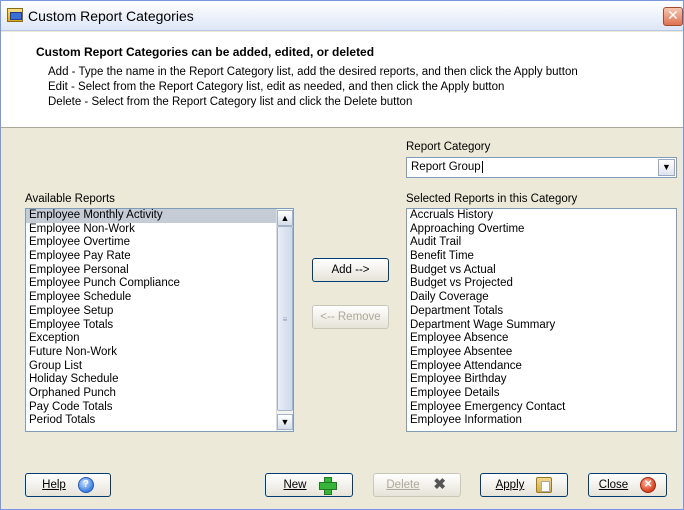 The width and height of the screenshot is (684, 510). What do you see at coordinates (541, 326) in the screenshot?
I see `selected-report-item: Department Wage Summary` at bounding box center [541, 326].